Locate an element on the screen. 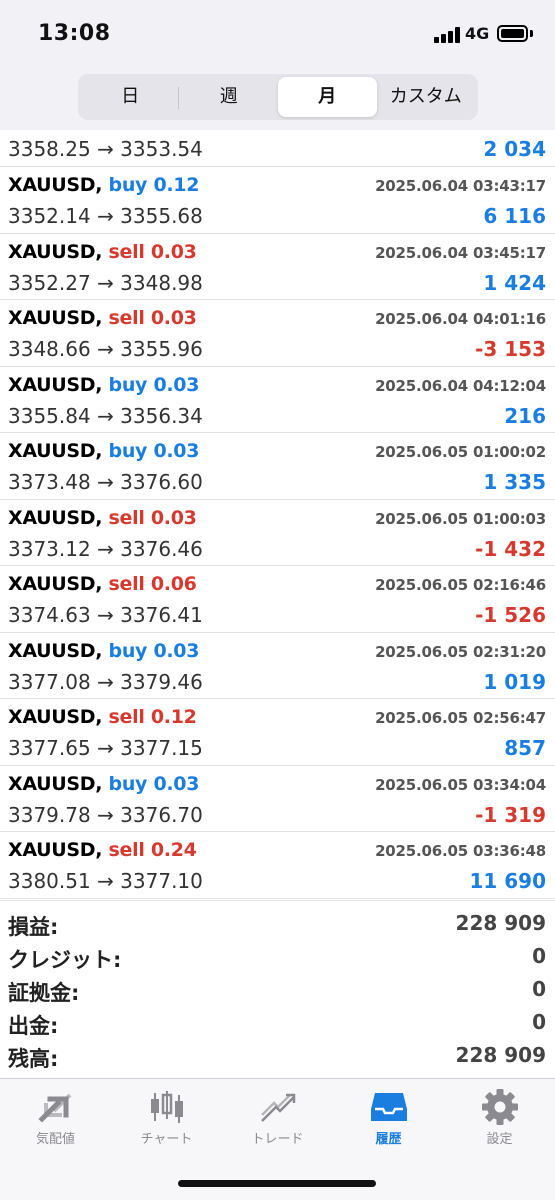 This screenshot has width=555, height=1200. summary-row: 損益: 228 909 is located at coordinates (277, 925).